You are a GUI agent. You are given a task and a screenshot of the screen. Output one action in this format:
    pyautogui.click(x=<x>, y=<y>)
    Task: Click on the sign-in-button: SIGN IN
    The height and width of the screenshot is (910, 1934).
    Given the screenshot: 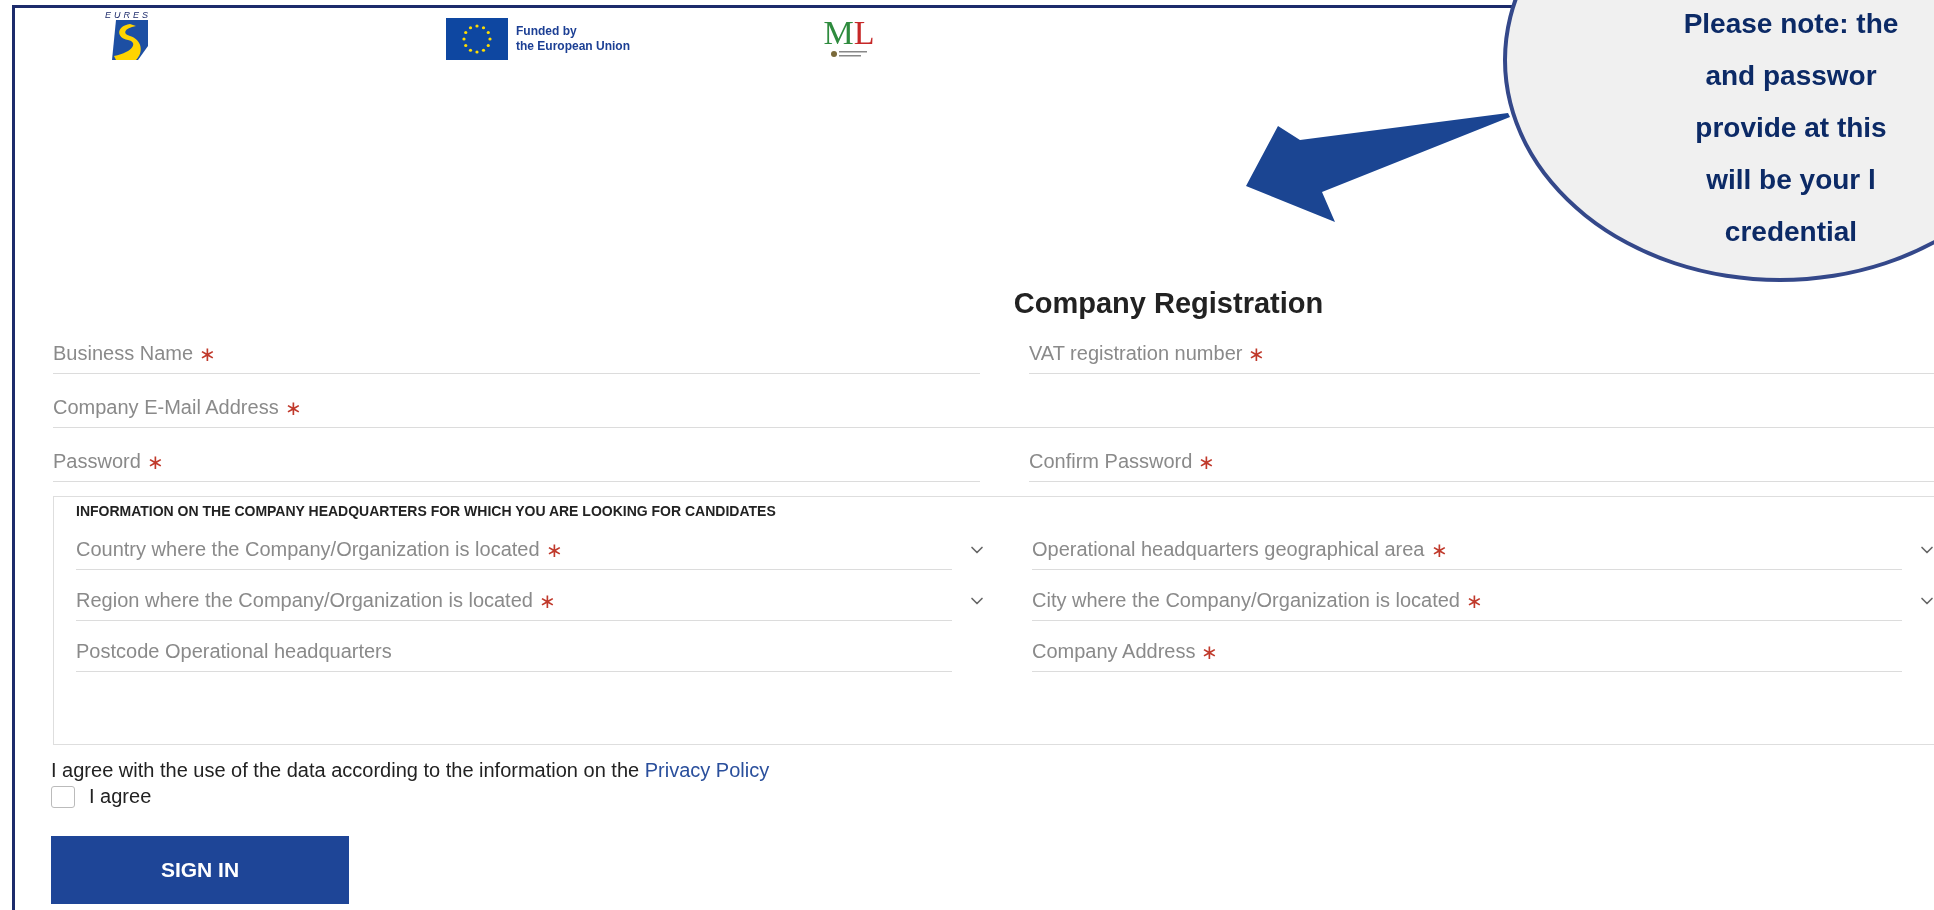 What is the action you would take?
    pyautogui.click(x=200, y=870)
    